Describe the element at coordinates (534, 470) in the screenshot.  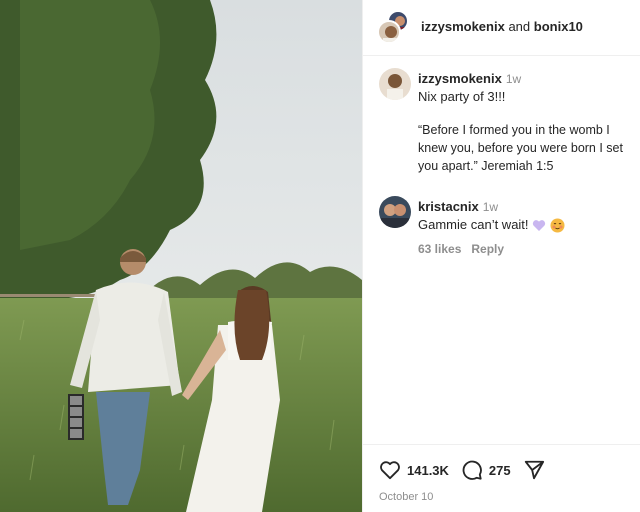
I see `share-icon` at that location.